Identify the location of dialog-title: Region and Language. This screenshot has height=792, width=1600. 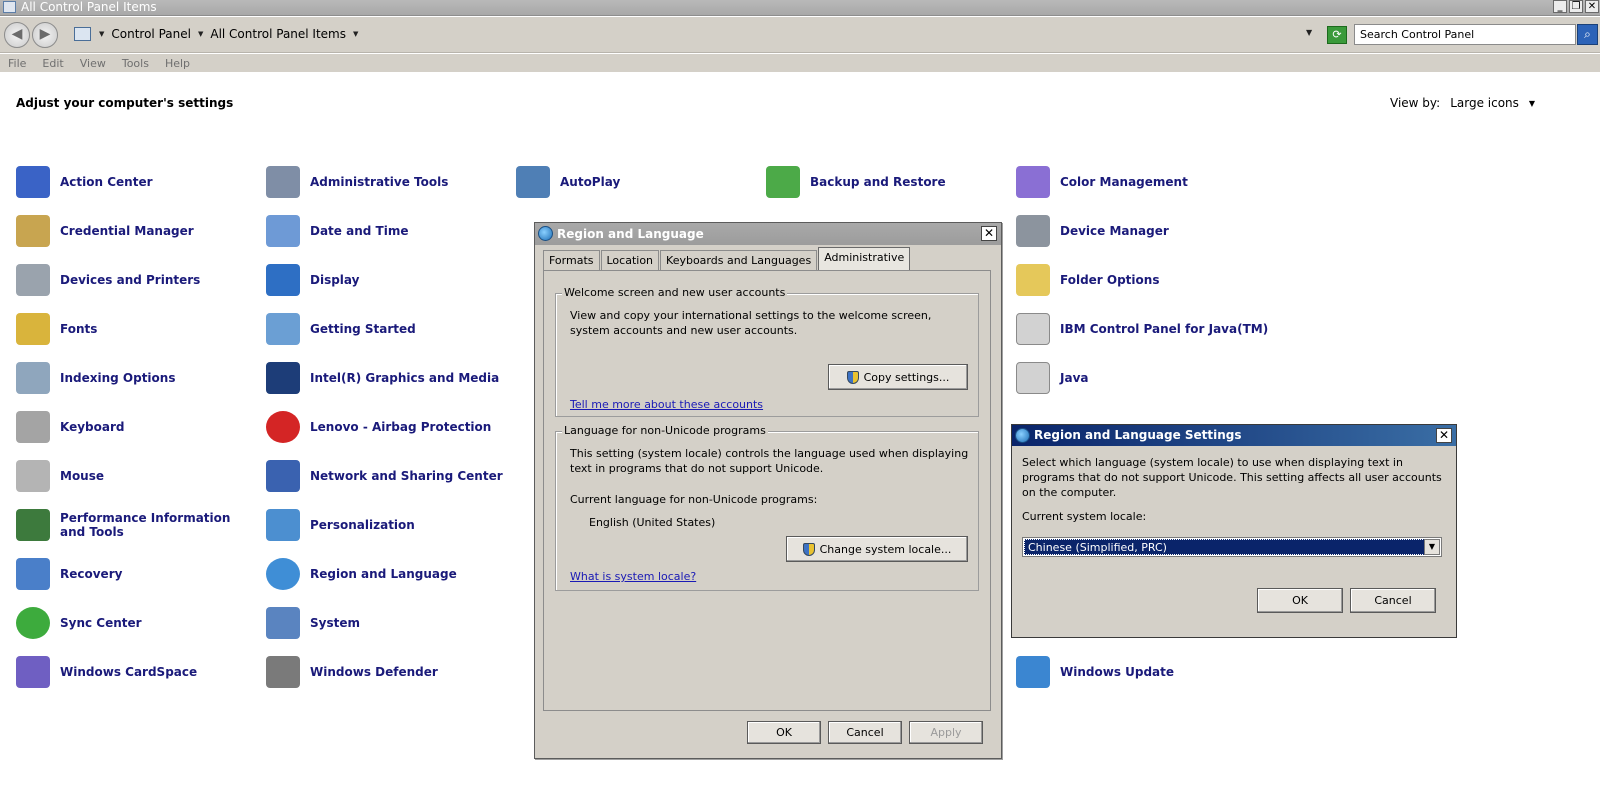
(630, 234).